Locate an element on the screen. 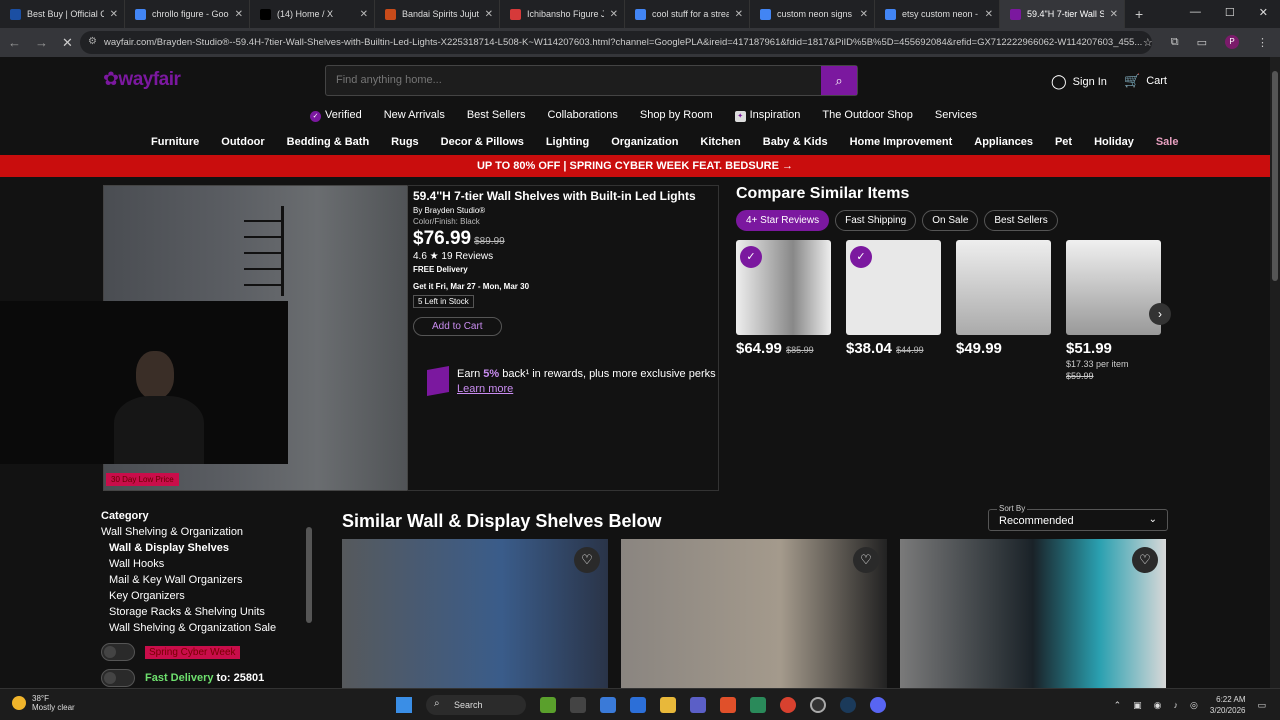 This screenshot has width=1280, height=720. windows-start-icon is located at coordinates (404, 705).